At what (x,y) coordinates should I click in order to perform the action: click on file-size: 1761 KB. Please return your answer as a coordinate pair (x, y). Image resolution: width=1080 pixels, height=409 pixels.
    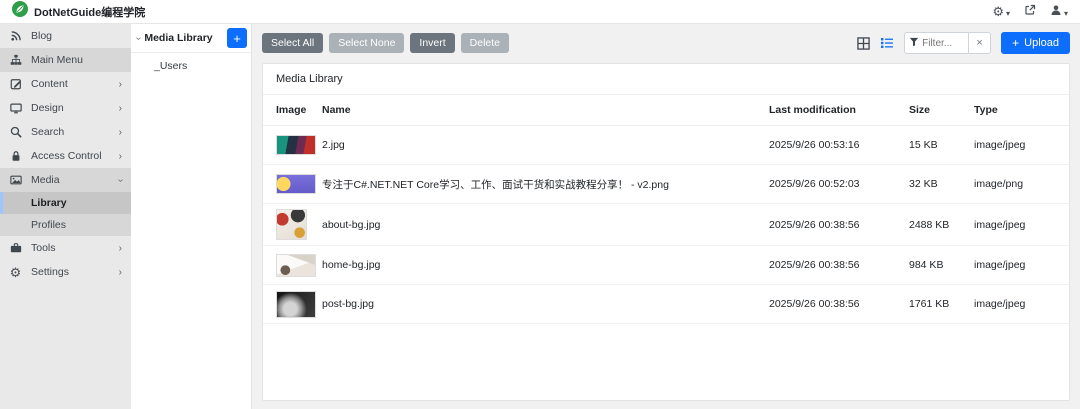
    Looking at the image, I should click on (929, 304).